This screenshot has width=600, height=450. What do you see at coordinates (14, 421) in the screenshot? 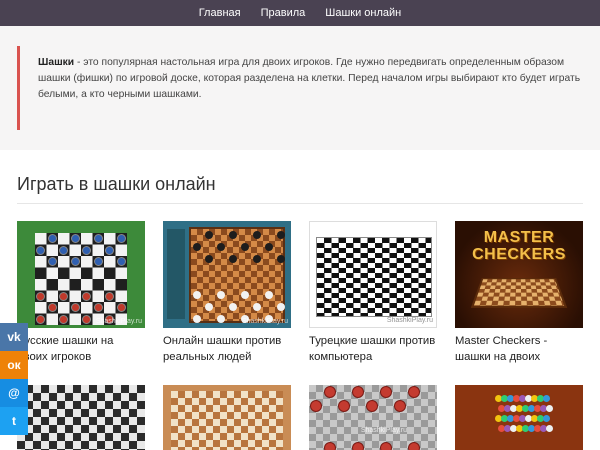
I see `twitter-icon: t` at bounding box center [14, 421].